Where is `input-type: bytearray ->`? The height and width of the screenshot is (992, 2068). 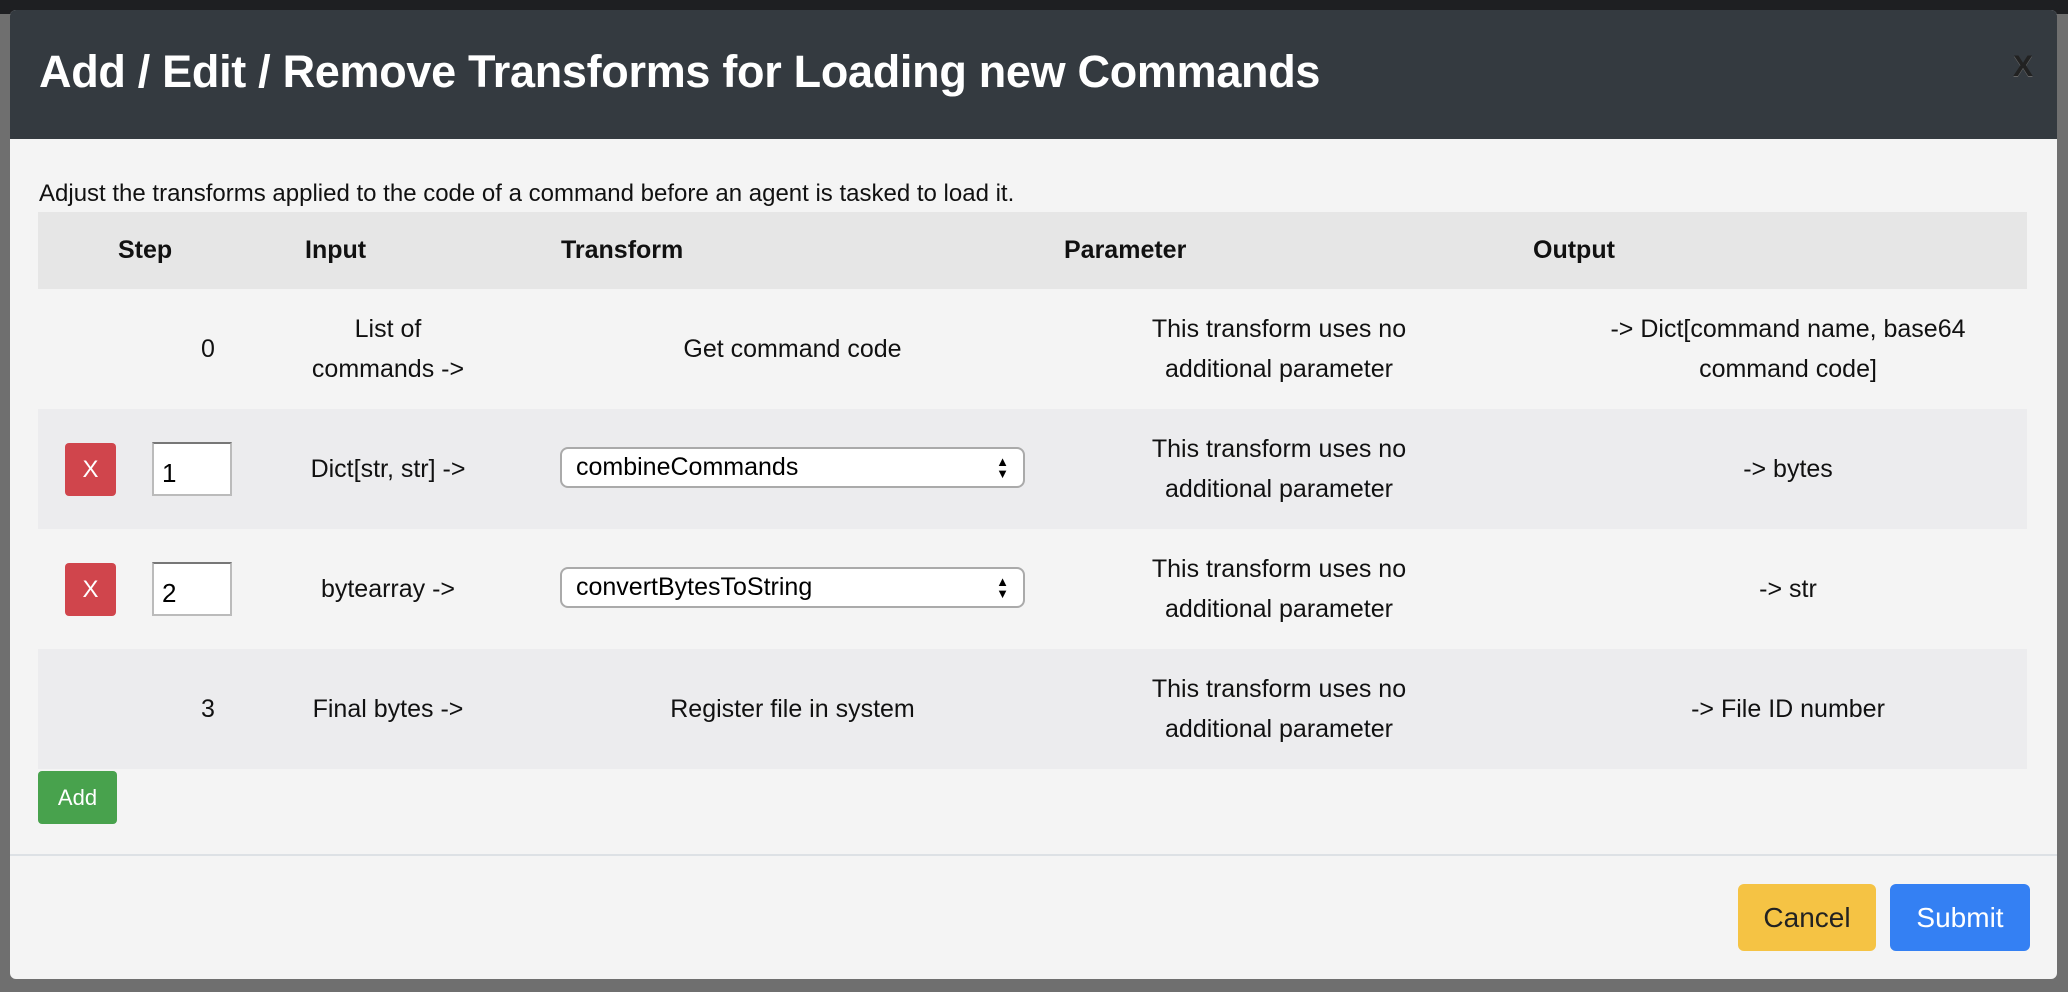 input-type: bytearray -> is located at coordinates (388, 589).